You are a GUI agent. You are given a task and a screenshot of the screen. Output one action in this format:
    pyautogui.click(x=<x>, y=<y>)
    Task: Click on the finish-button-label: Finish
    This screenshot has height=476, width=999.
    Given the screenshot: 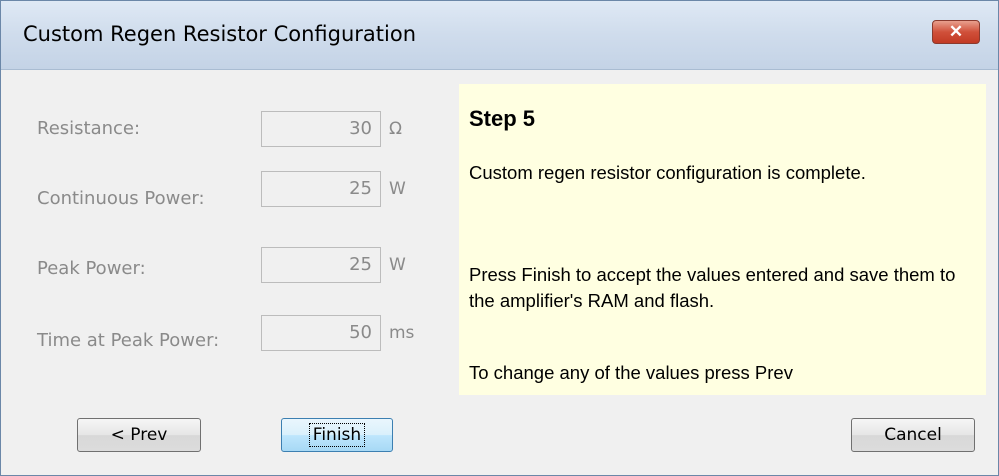 What is the action you would take?
    pyautogui.click(x=337, y=435)
    